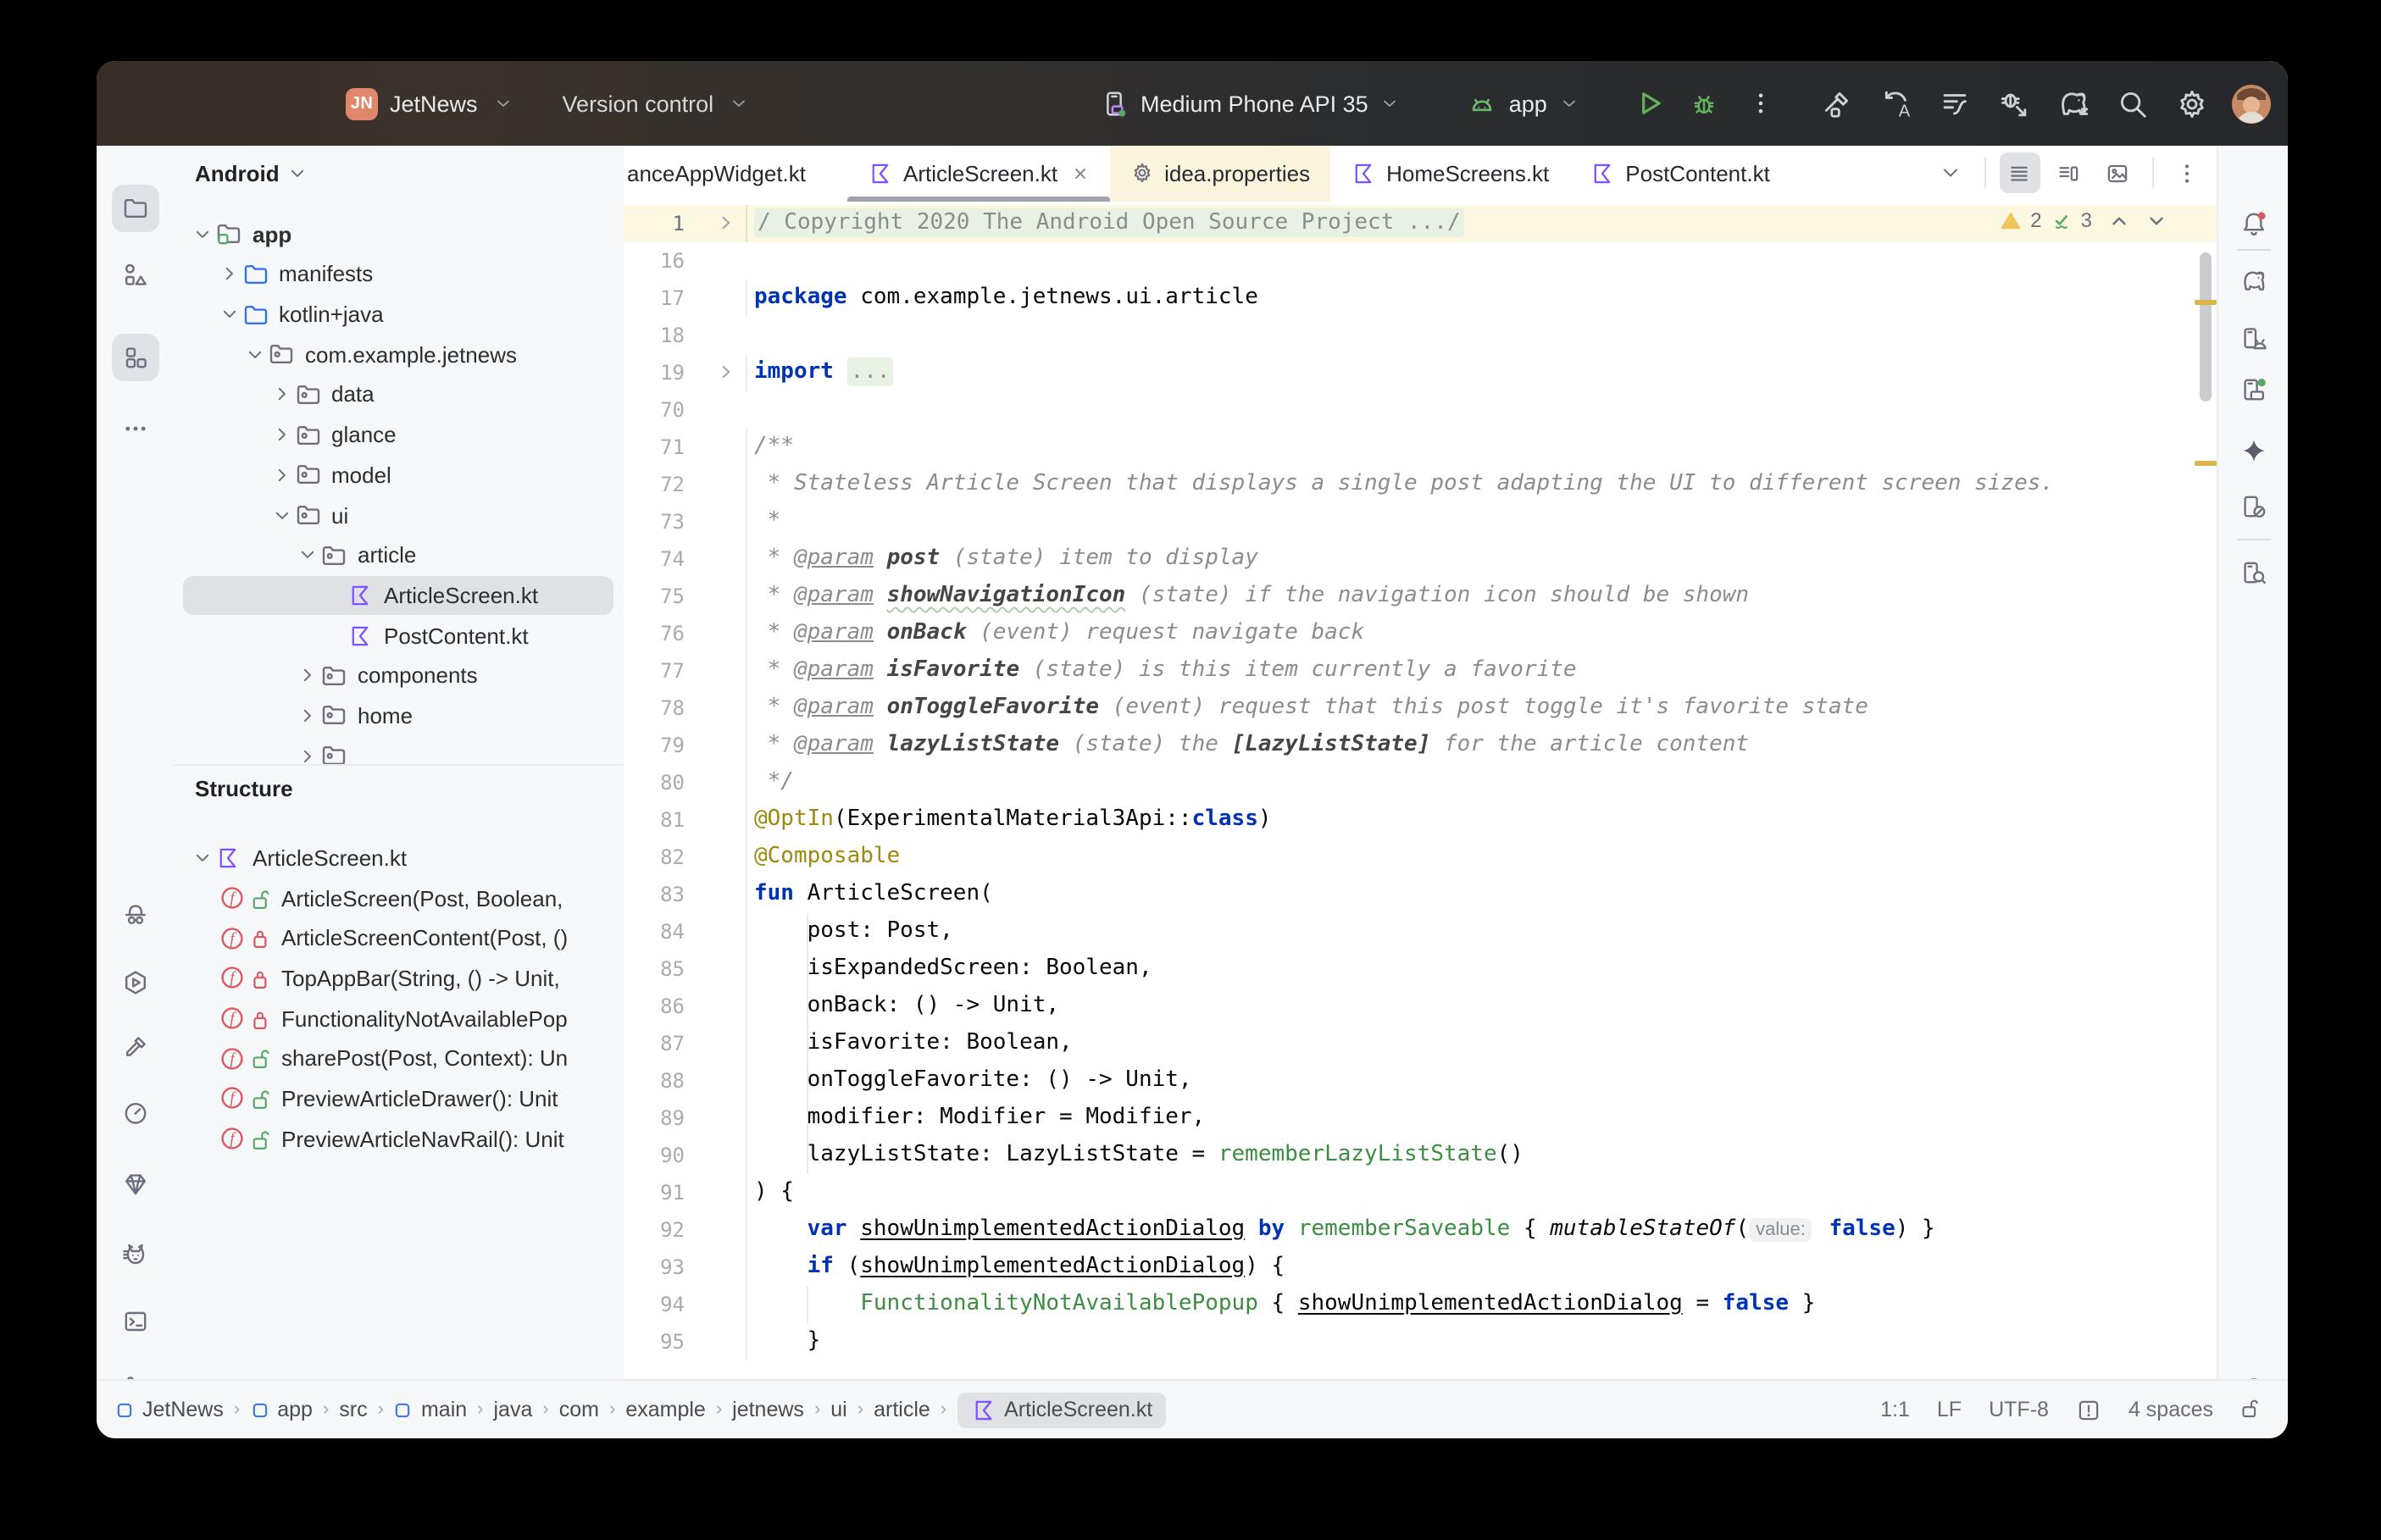 This screenshot has width=2381, height=1540. I want to click on tool-window-services, so click(135, 982).